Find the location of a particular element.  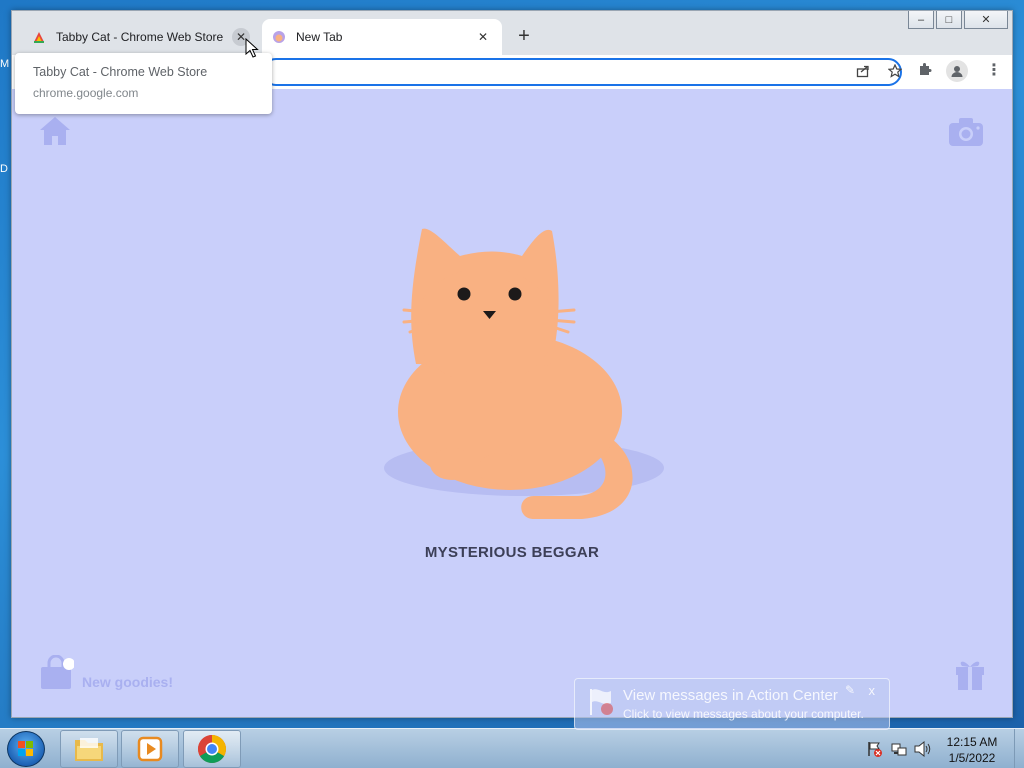

system-clock: 12:15 AM 1/5/2022 is located at coordinates (972, 750).